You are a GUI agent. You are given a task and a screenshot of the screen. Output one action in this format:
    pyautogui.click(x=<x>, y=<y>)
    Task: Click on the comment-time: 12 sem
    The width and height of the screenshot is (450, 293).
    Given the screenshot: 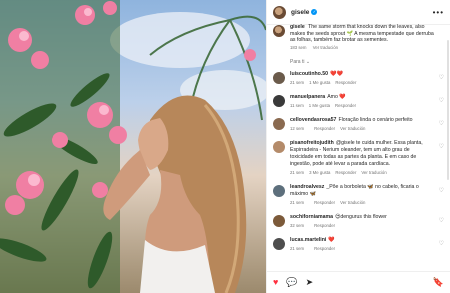 What is the action you would take?
    pyautogui.click(x=297, y=129)
    